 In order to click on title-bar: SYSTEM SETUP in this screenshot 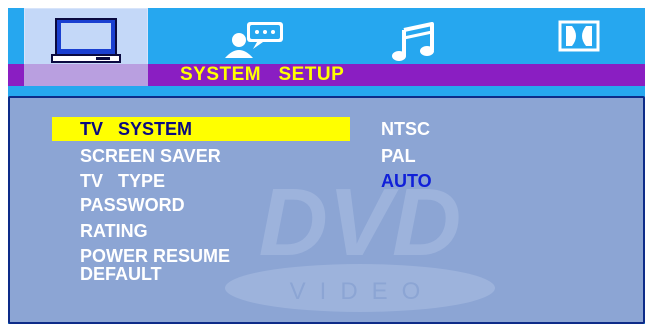, I will do `click(326, 75)`.